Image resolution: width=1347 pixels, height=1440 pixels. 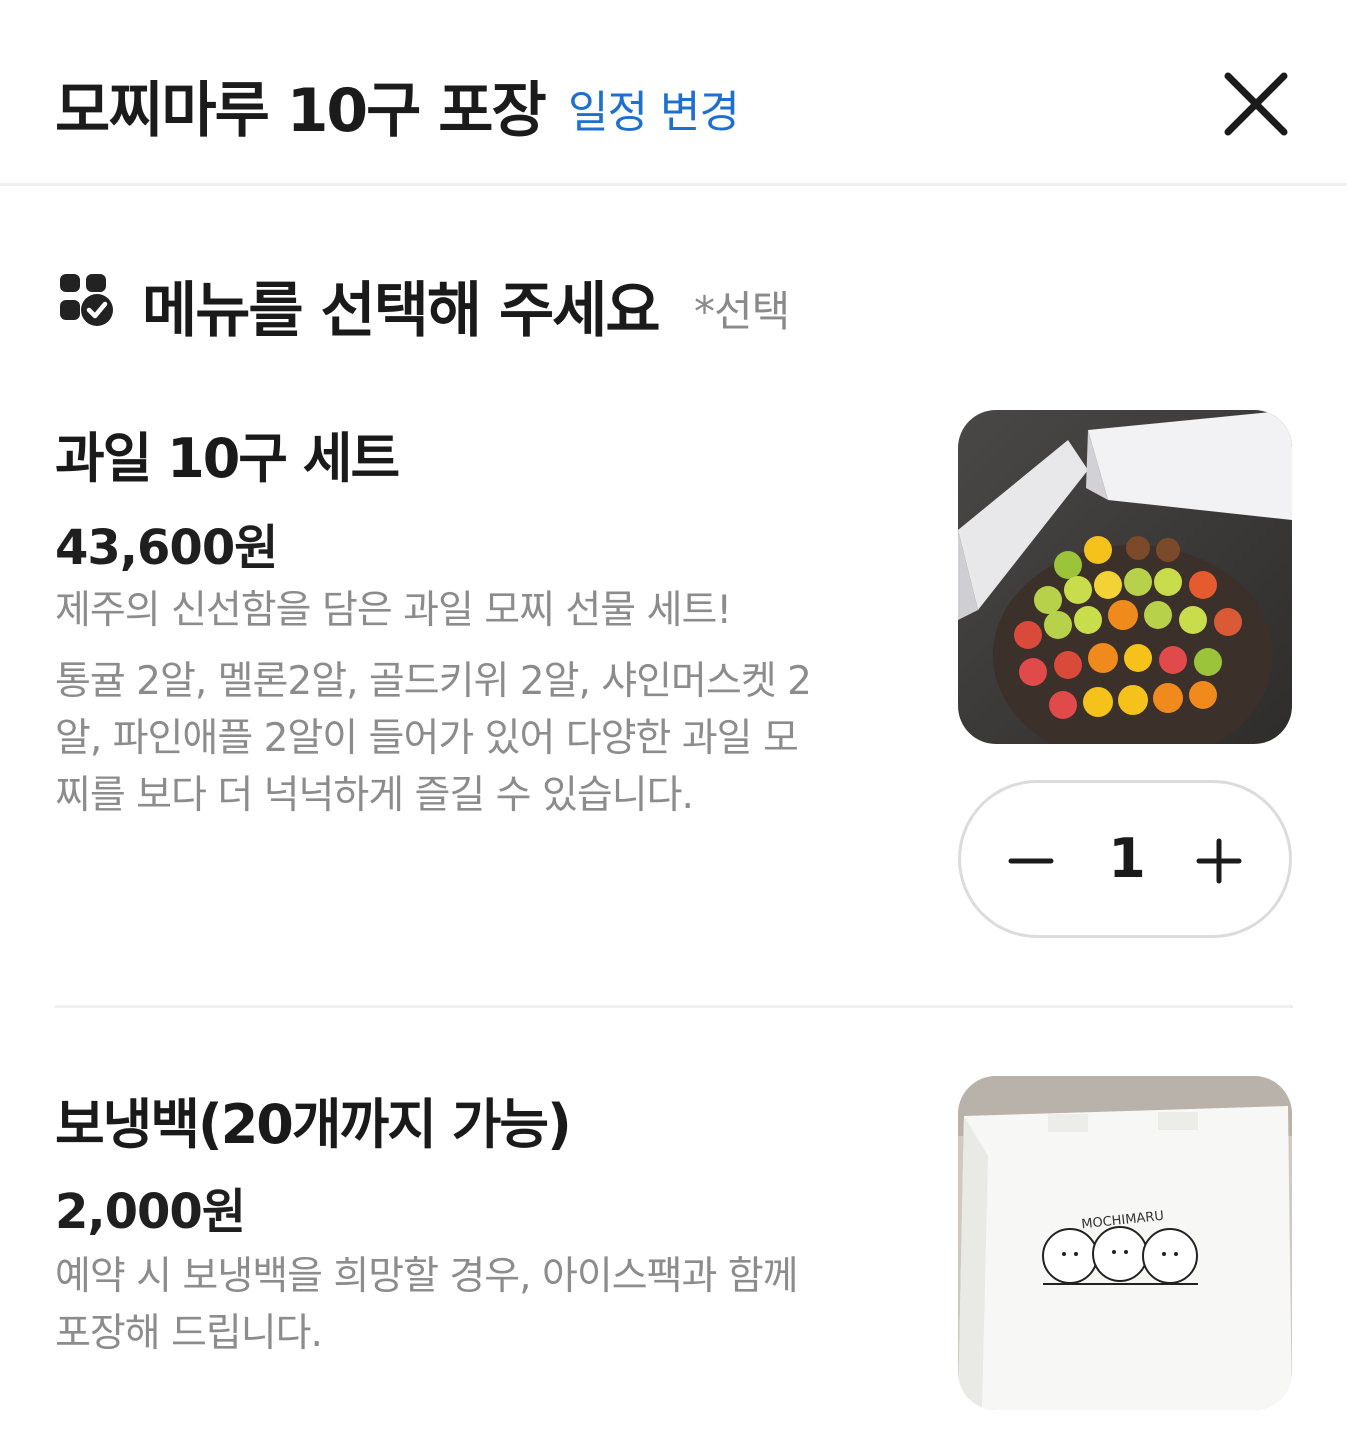 I want to click on quantity-value: 1, so click(x=1127, y=858).